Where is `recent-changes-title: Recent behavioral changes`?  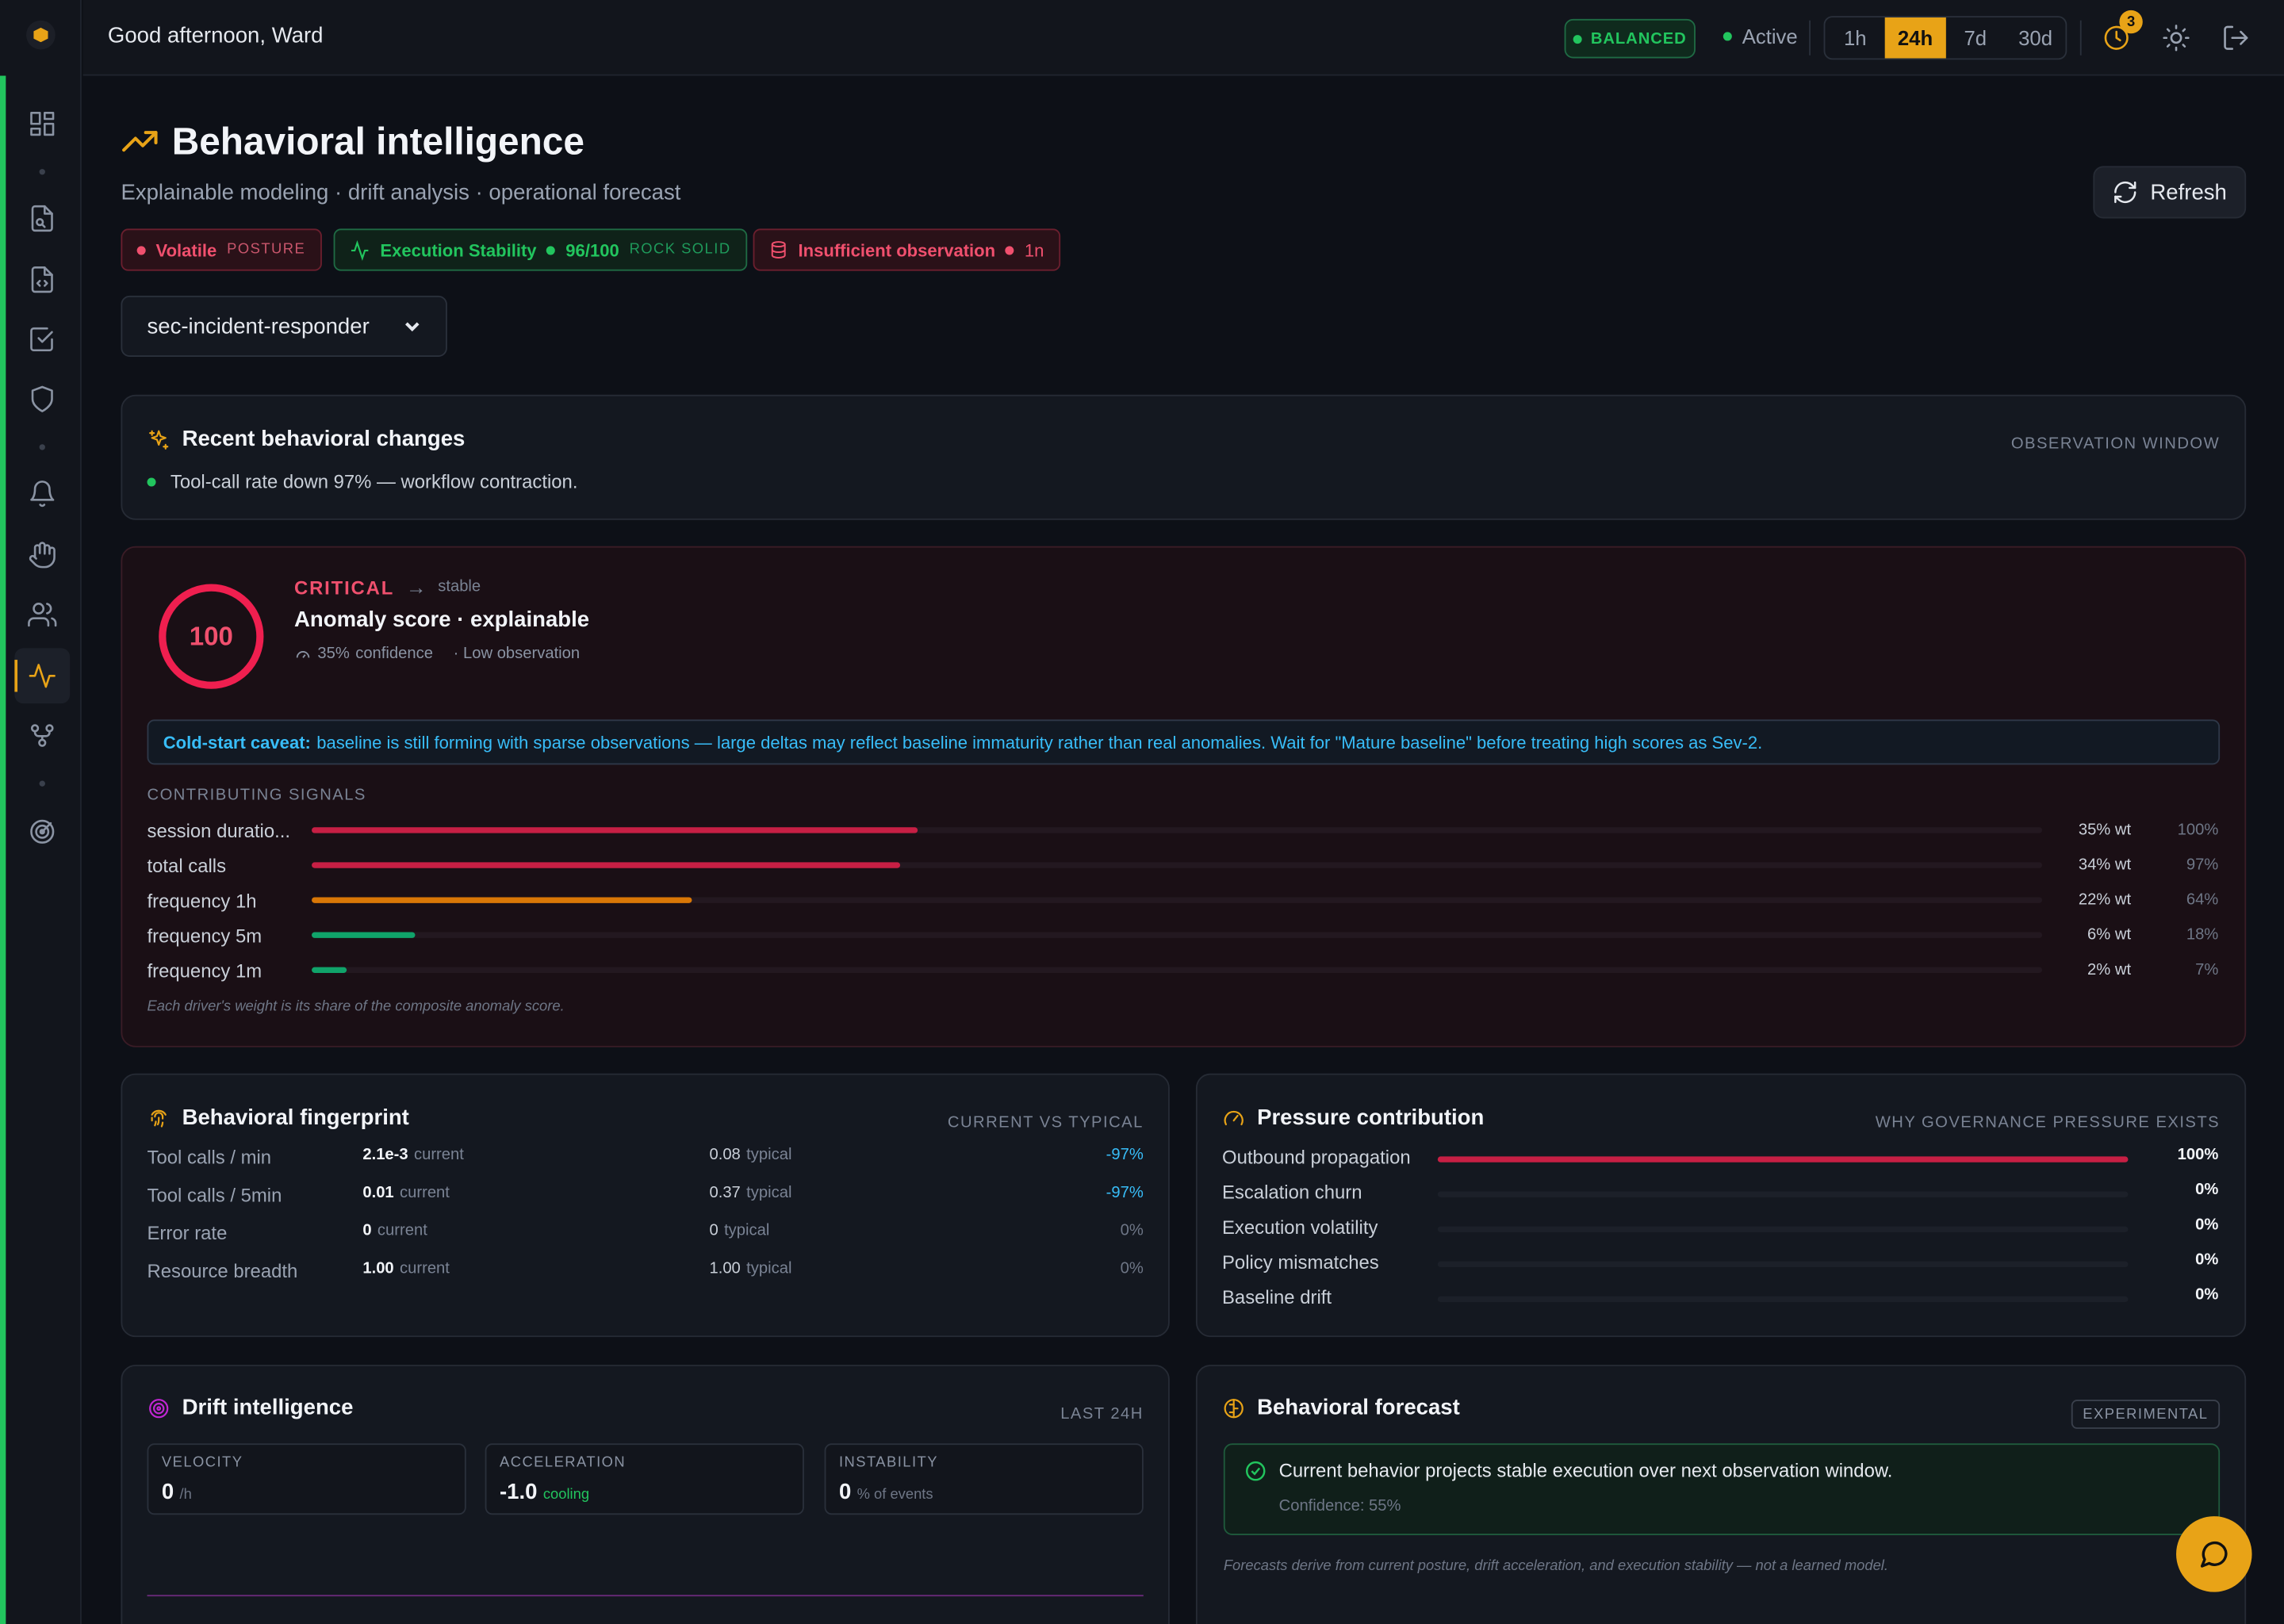
recent-changes-title: Recent behavioral changes is located at coordinates (324, 439).